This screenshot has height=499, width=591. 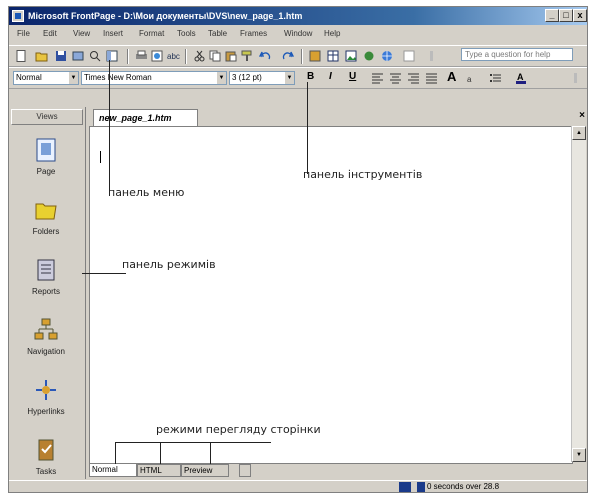 I want to click on justify-icon, so click(x=431, y=78).